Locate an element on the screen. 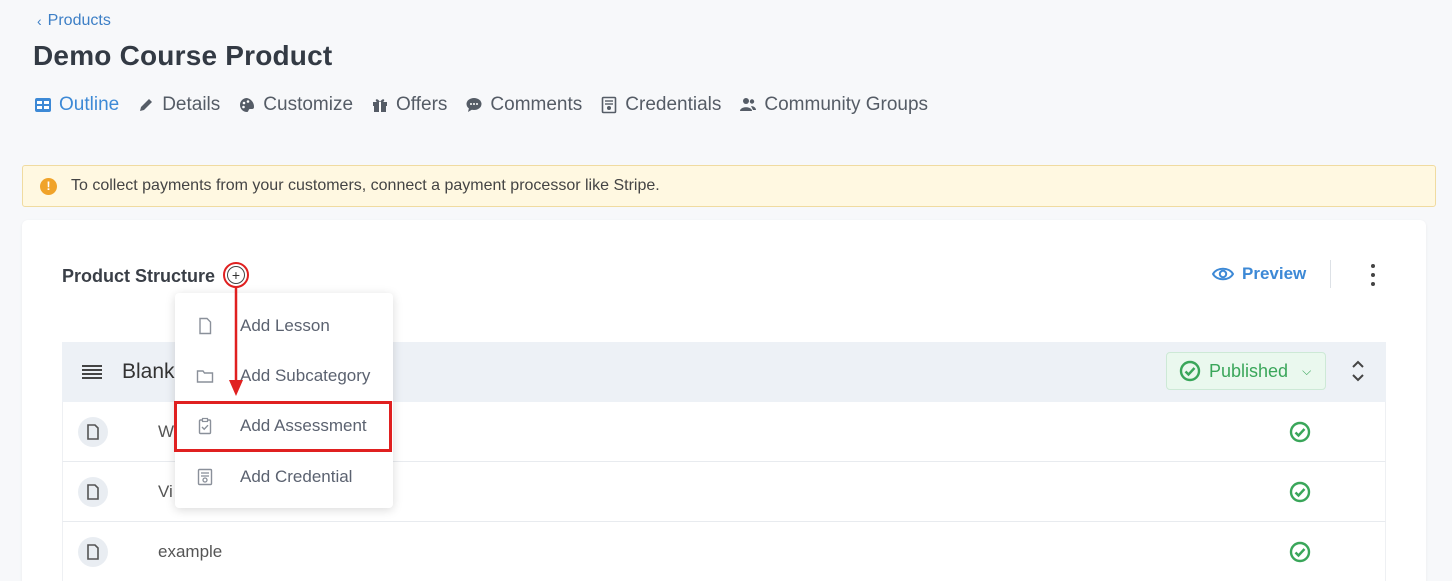 The image size is (1452, 581). menu-item-add-assessment: Add Assessment is located at coordinates (284, 426).